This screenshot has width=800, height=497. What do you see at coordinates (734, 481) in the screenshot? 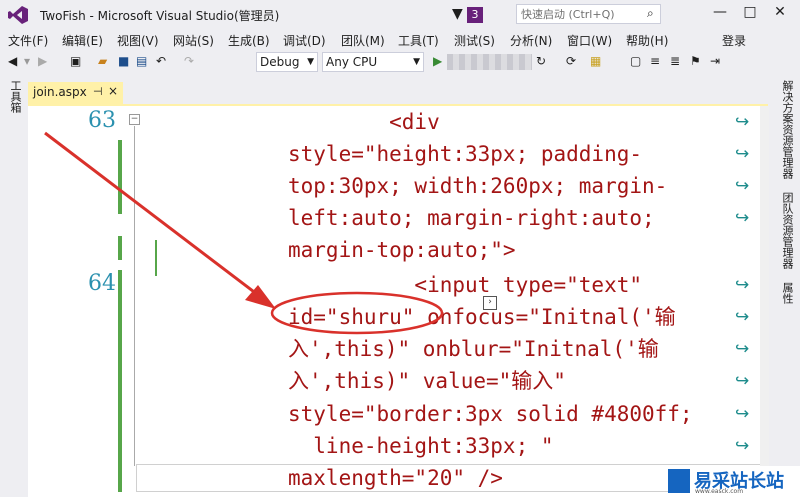
I see `watermark: 易采站长站 www.easck.com` at bounding box center [734, 481].